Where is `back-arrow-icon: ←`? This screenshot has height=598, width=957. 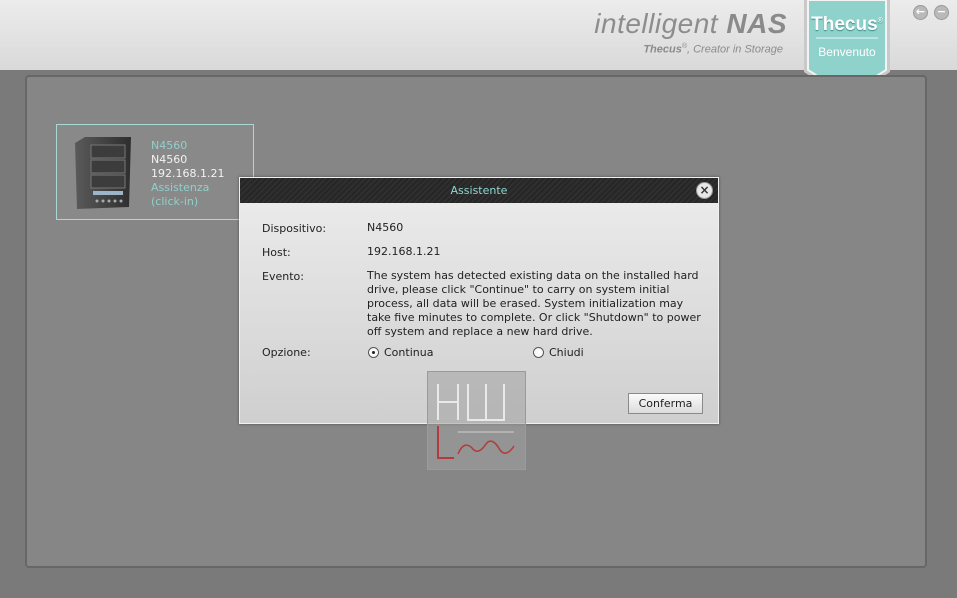 back-arrow-icon: ← is located at coordinates (920, 11).